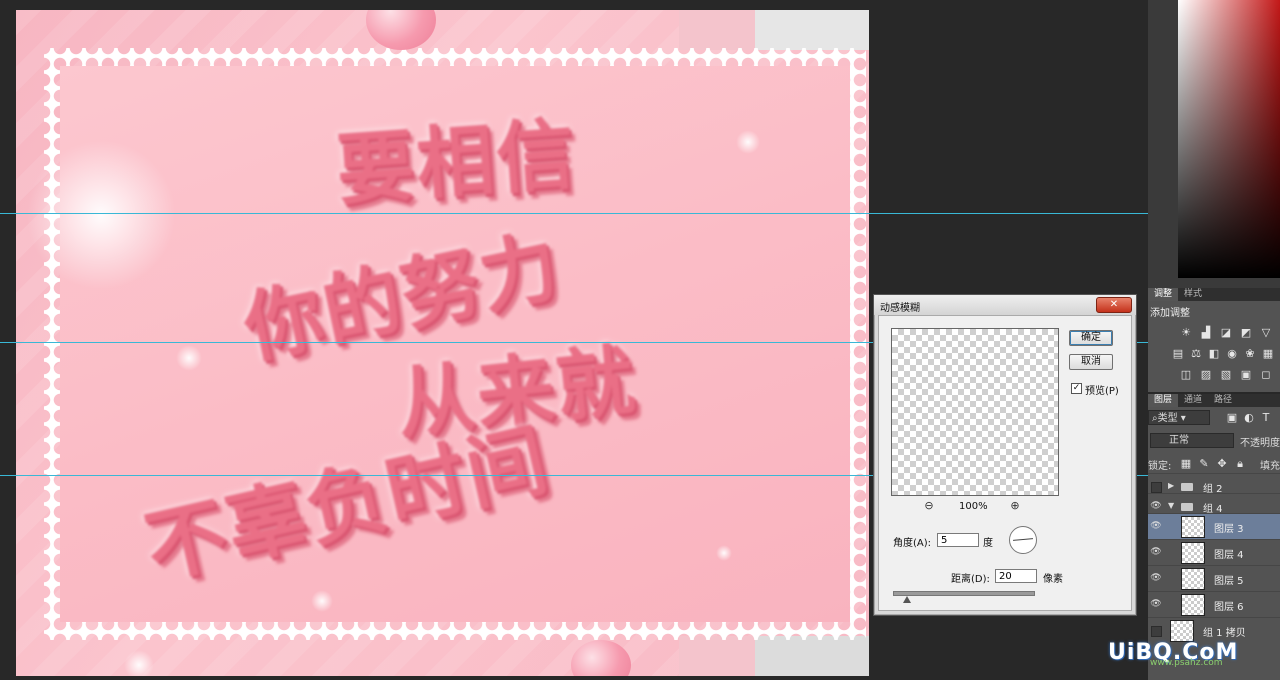 This screenshot has height=680, width=1280. Describe the element at coordinates (1206, 333) in the screenshot. I see `levels-icon: ▟` at that location.